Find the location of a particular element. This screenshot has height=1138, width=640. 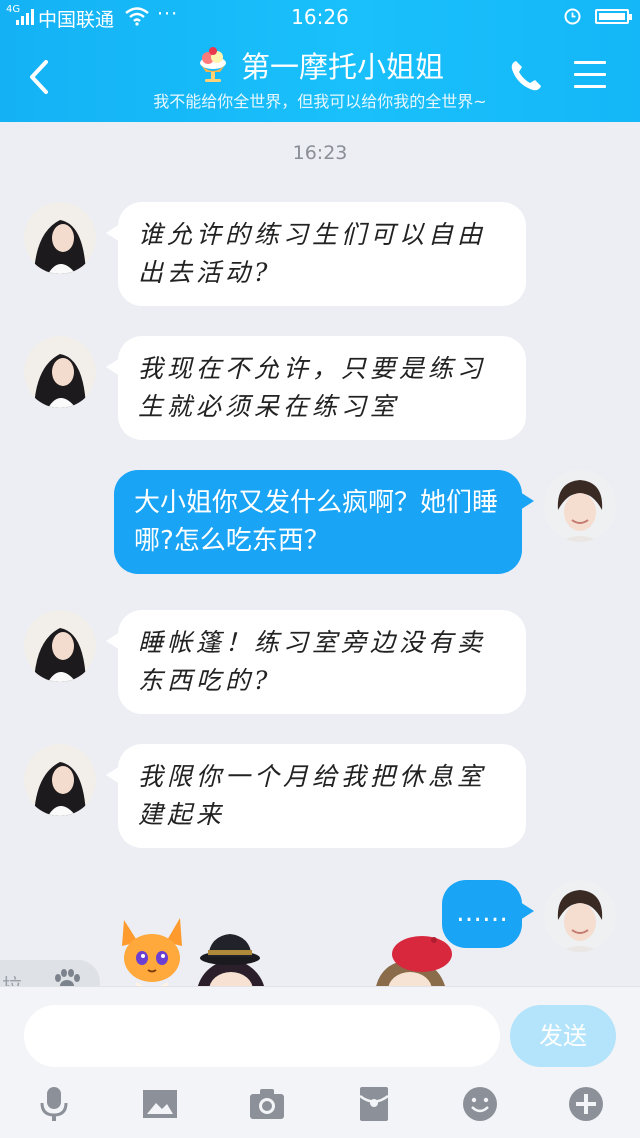

incoming-message: 睡帐篷！练习室旁边没有卖东西吃的? is located at coordinates (316, 662).